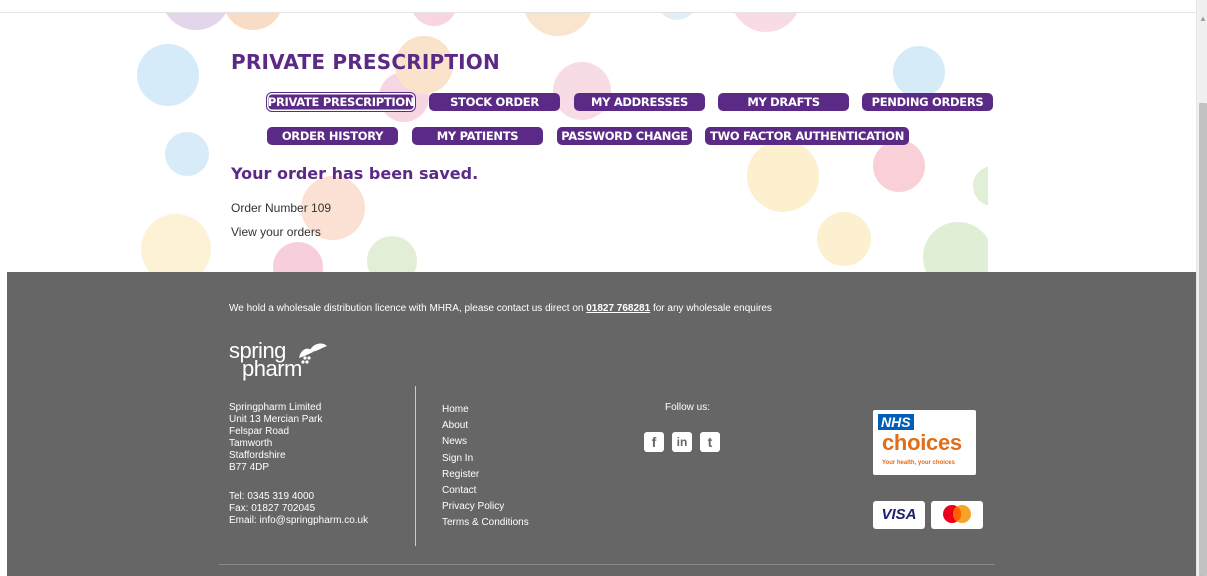  Describe the element at coordinates (332, 136) in the screenshot. I see `nav-order-history: ORDER HISTORY` at that location.